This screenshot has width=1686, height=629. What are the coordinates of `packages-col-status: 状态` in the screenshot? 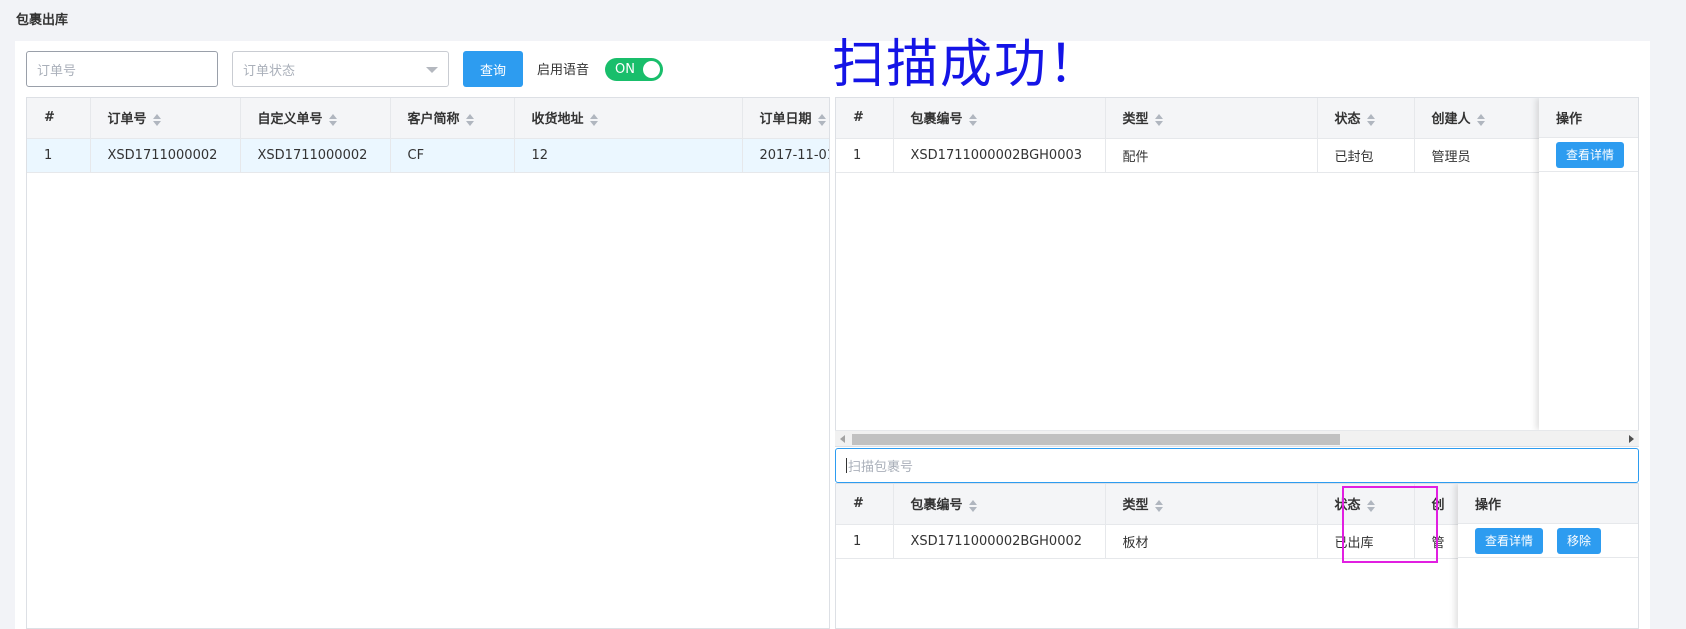 It's located at (1366, 118).